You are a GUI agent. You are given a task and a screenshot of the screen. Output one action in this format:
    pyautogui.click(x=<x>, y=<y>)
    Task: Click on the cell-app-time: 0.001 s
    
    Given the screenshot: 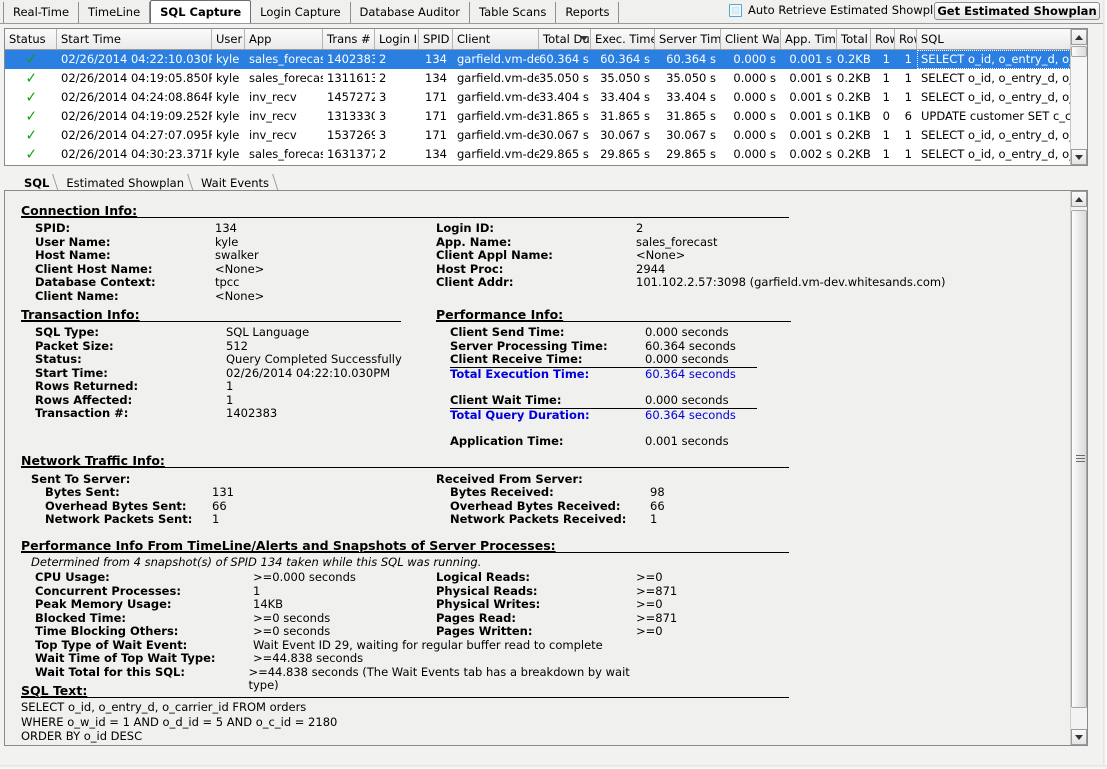 What is the action you would take?
    pyautogui.click(x=810, y=78)
    